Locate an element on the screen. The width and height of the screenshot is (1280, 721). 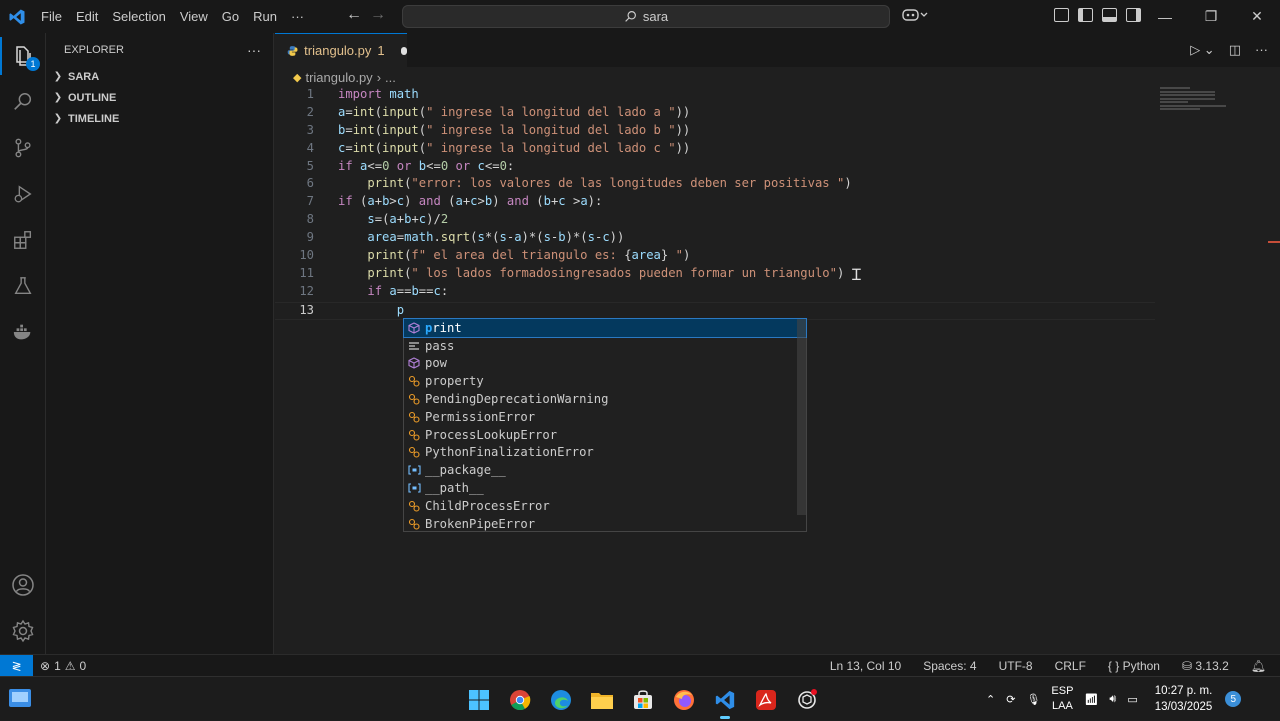
line-number: 4 is located at coordinates (310, 147).